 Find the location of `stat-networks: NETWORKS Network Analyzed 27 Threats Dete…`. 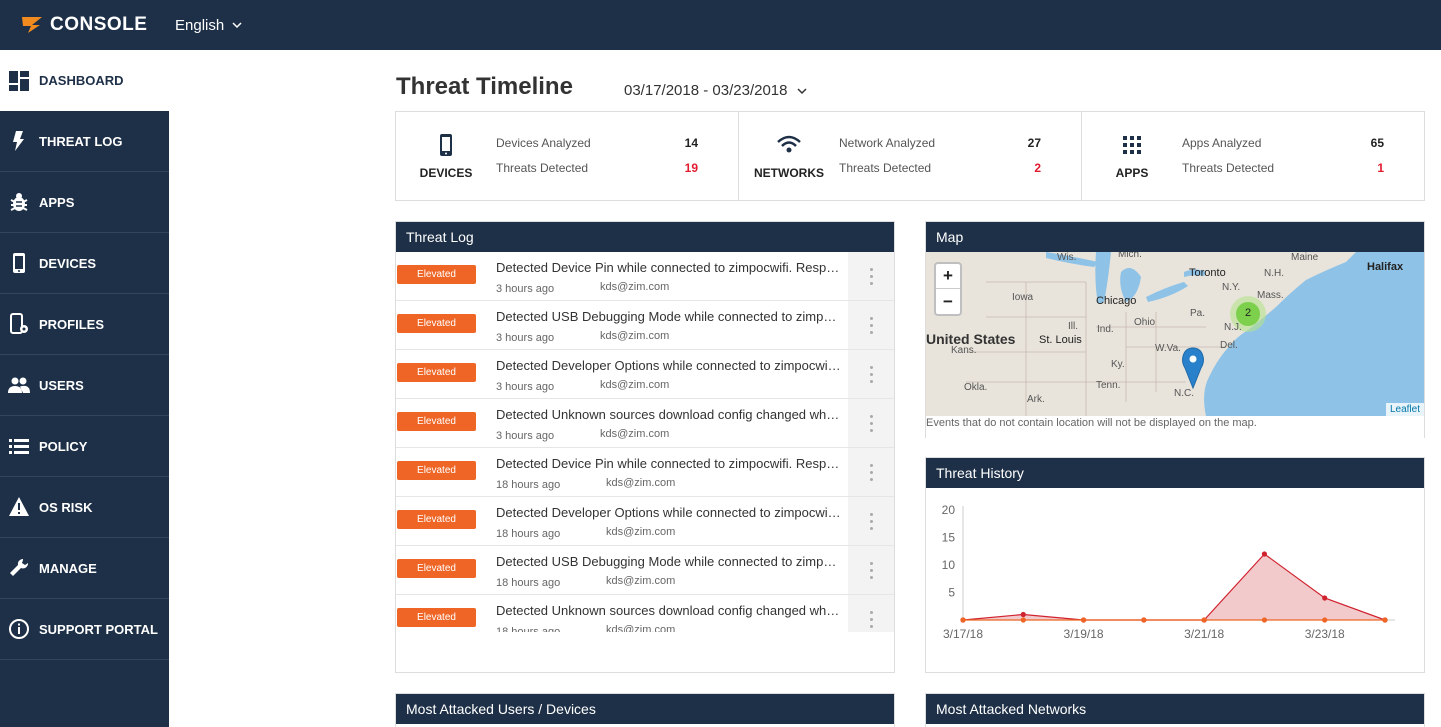

stat-networks: NETWORKS Network Analyzed 27 Threats Dete… is located at coordinates (910, 156).